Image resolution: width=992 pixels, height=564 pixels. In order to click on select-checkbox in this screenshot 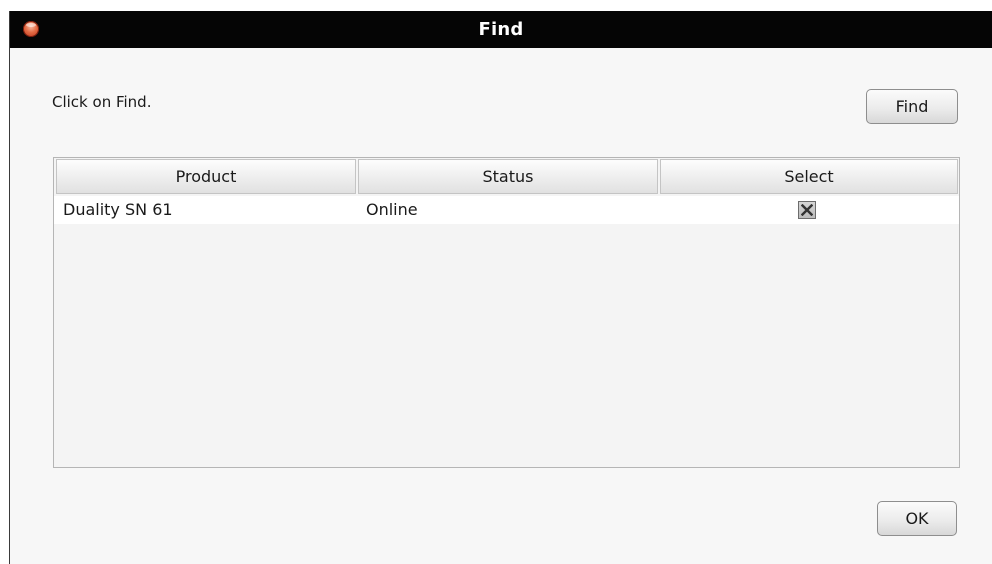, I will do `click(807, 210)`.